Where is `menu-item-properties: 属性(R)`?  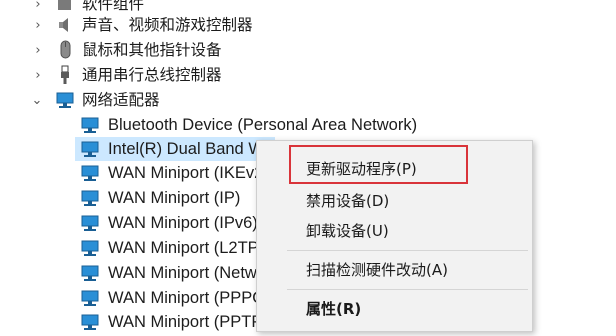
menu-item-properties: 属性(R) is located at coordinates (394, 309).